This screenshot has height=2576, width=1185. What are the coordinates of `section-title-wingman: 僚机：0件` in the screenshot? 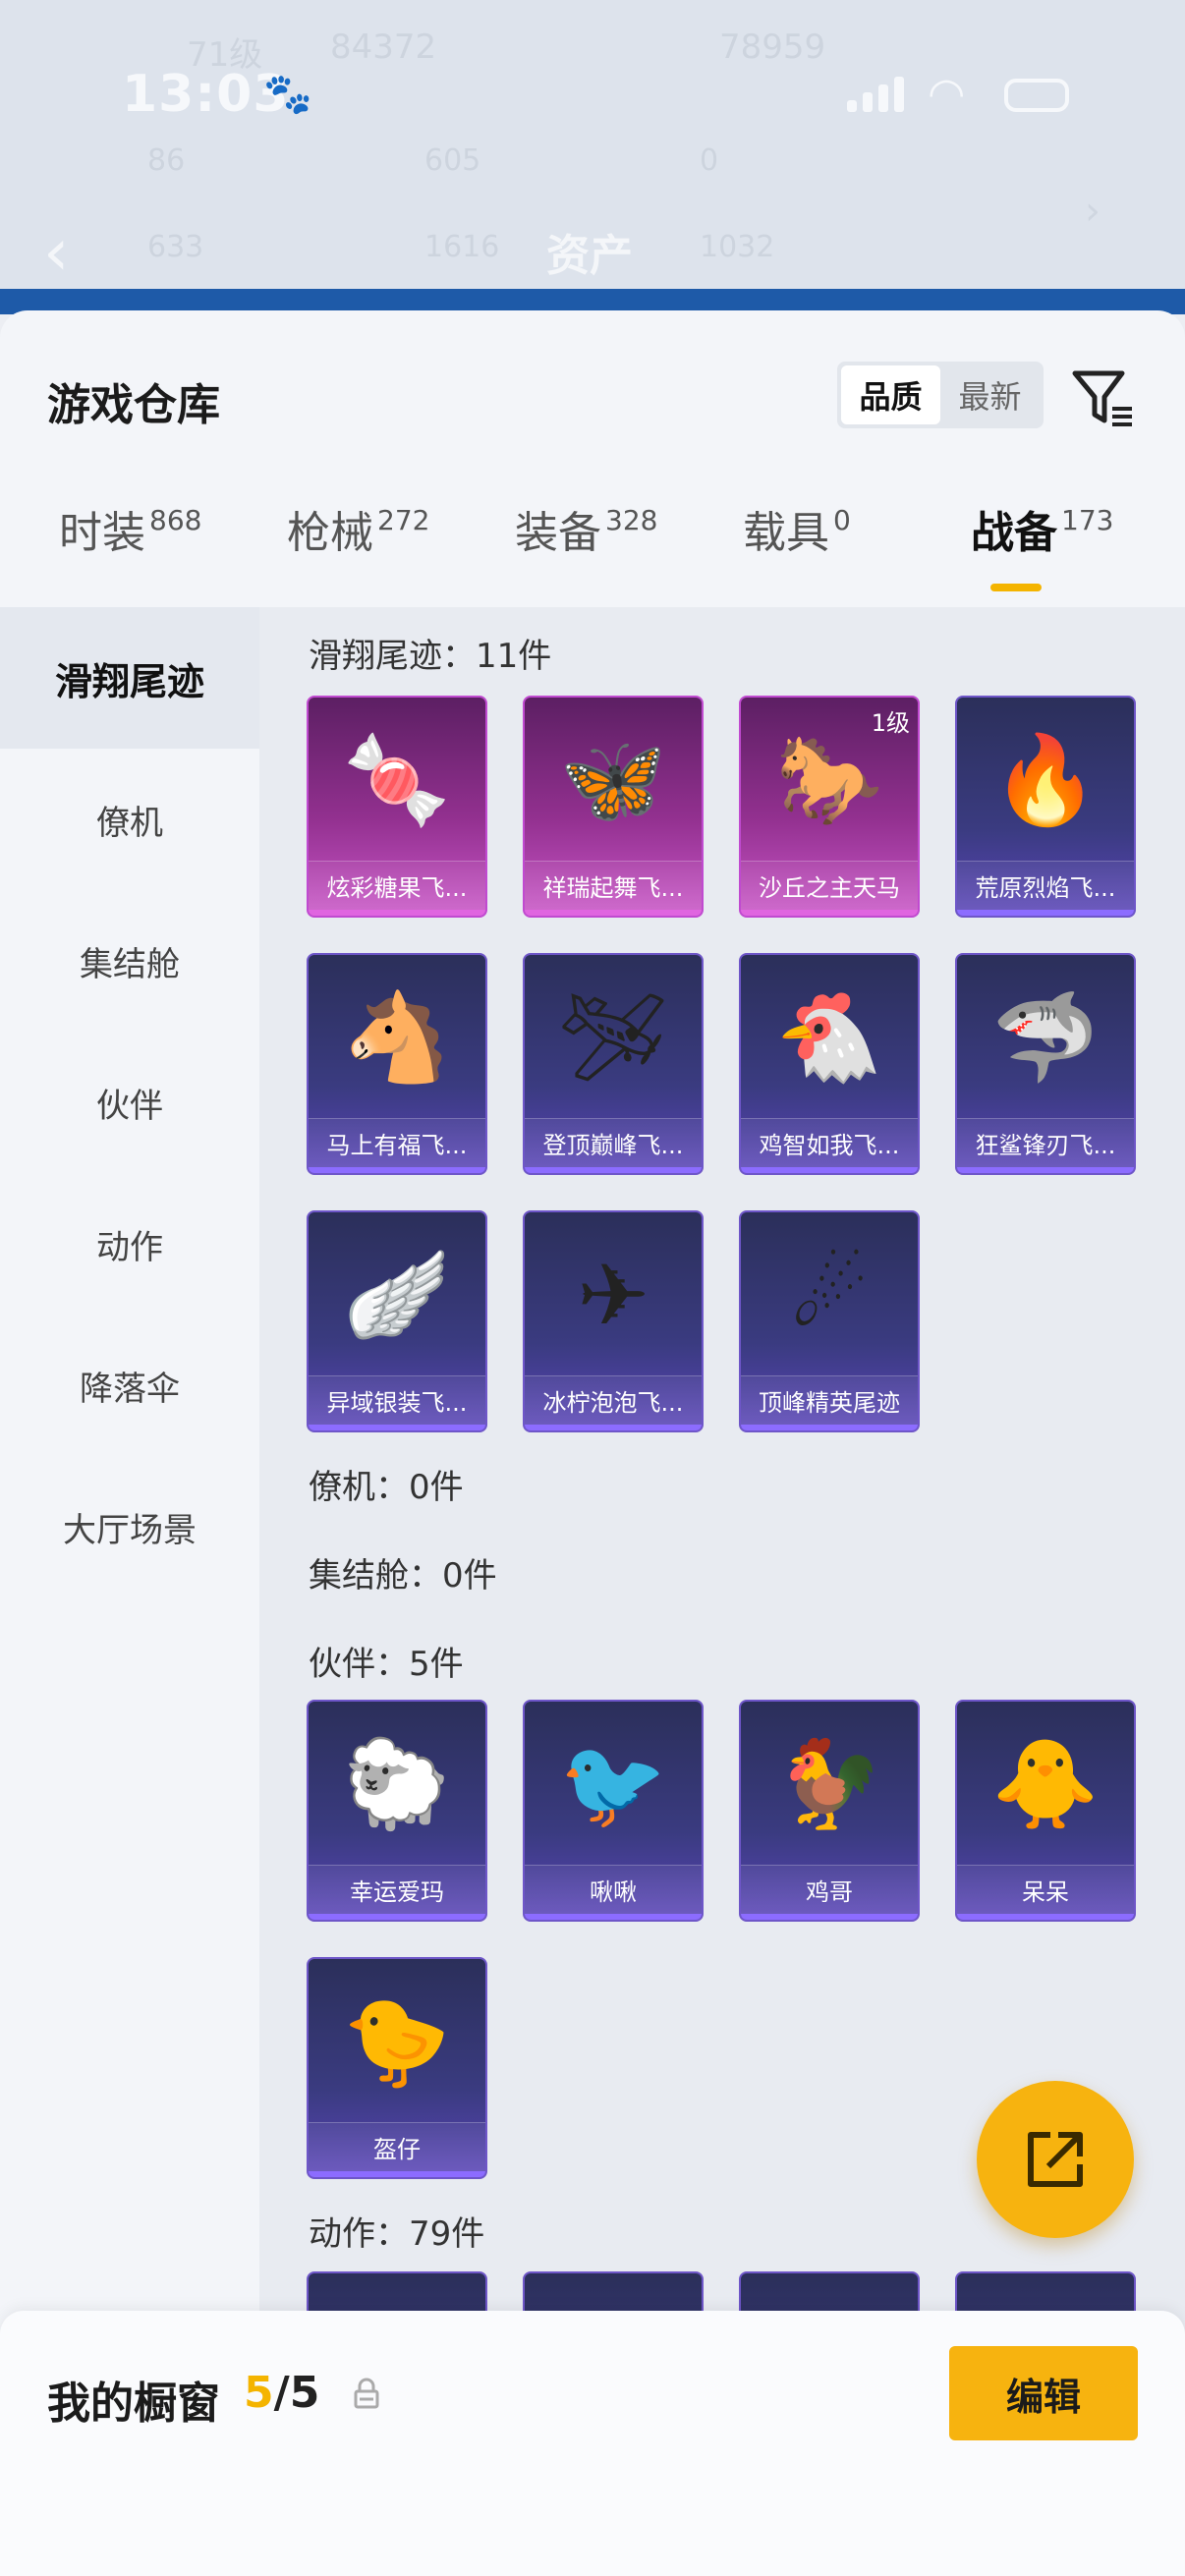 It's located at (386, 1487).